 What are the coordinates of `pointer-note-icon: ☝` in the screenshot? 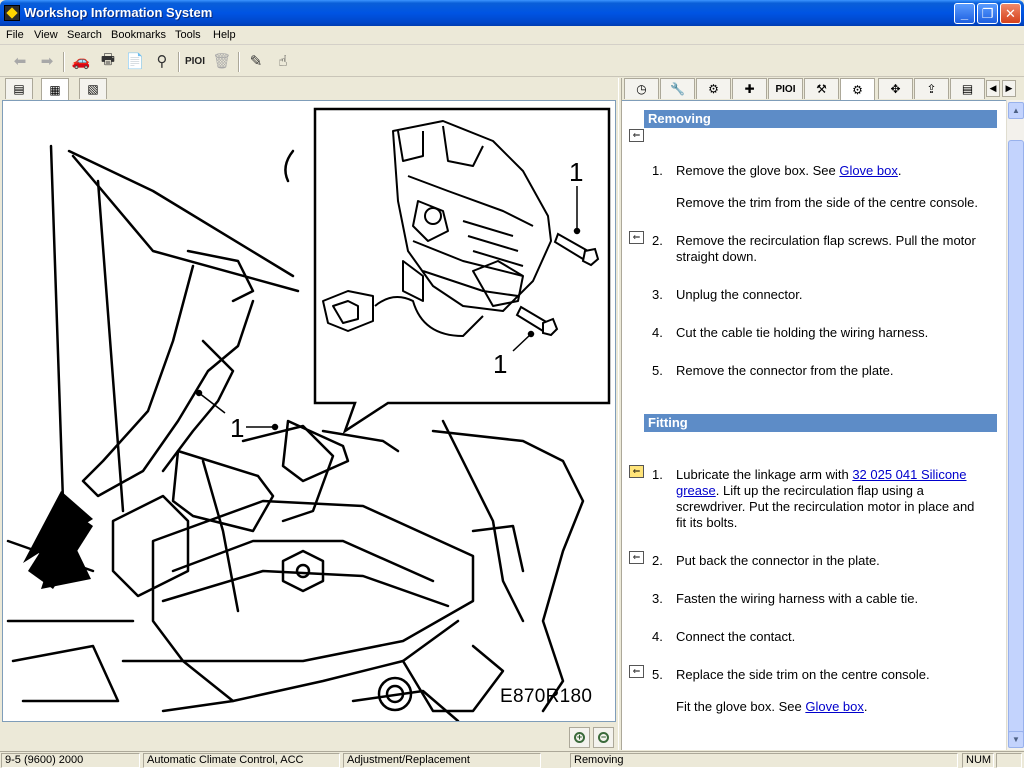 It's located at (283, 61).